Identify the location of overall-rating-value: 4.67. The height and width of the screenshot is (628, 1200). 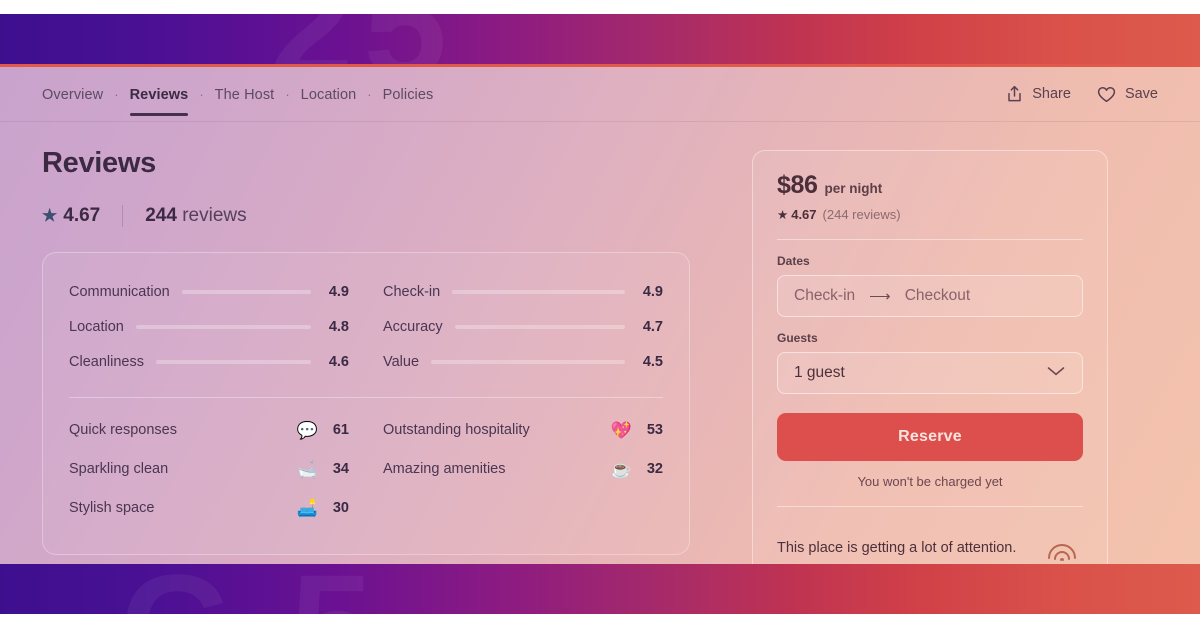
(82, 215).